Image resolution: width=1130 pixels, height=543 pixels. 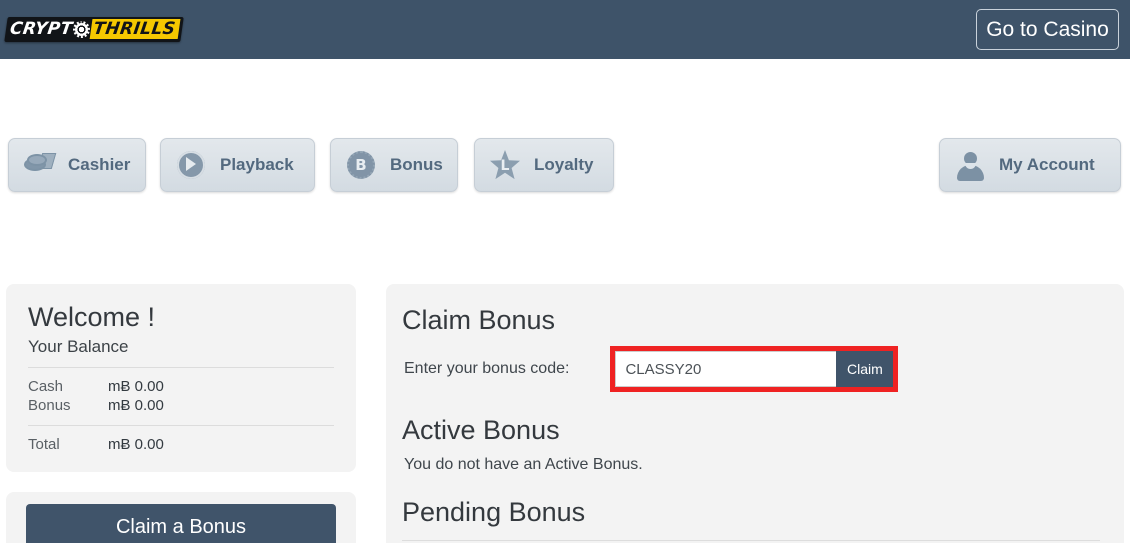 What do you see at coordinates (479, 320) in the screenshot?
I see `claim-bonus-heading: Claim Bonus` at bounding box center [479, 320].